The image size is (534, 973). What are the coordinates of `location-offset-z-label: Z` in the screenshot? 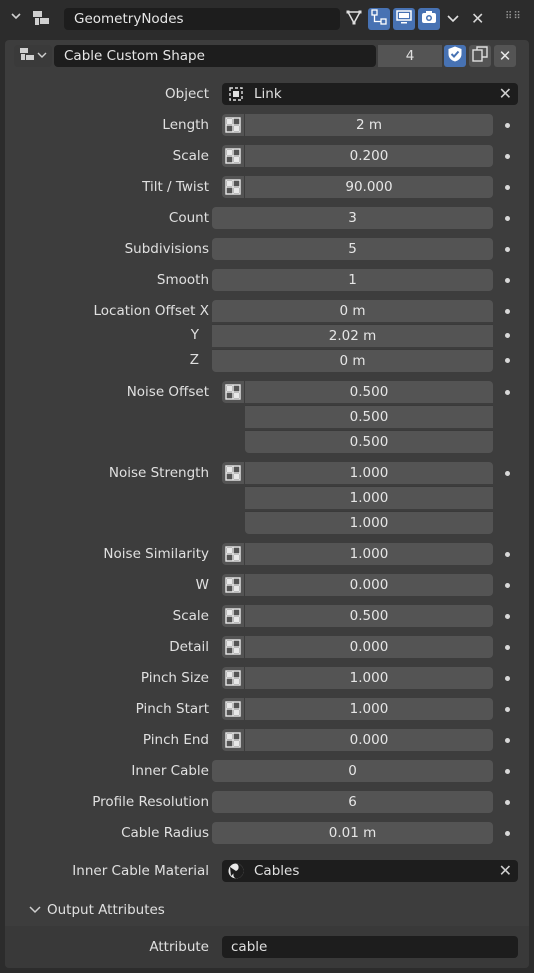 It's located at (194, 360).